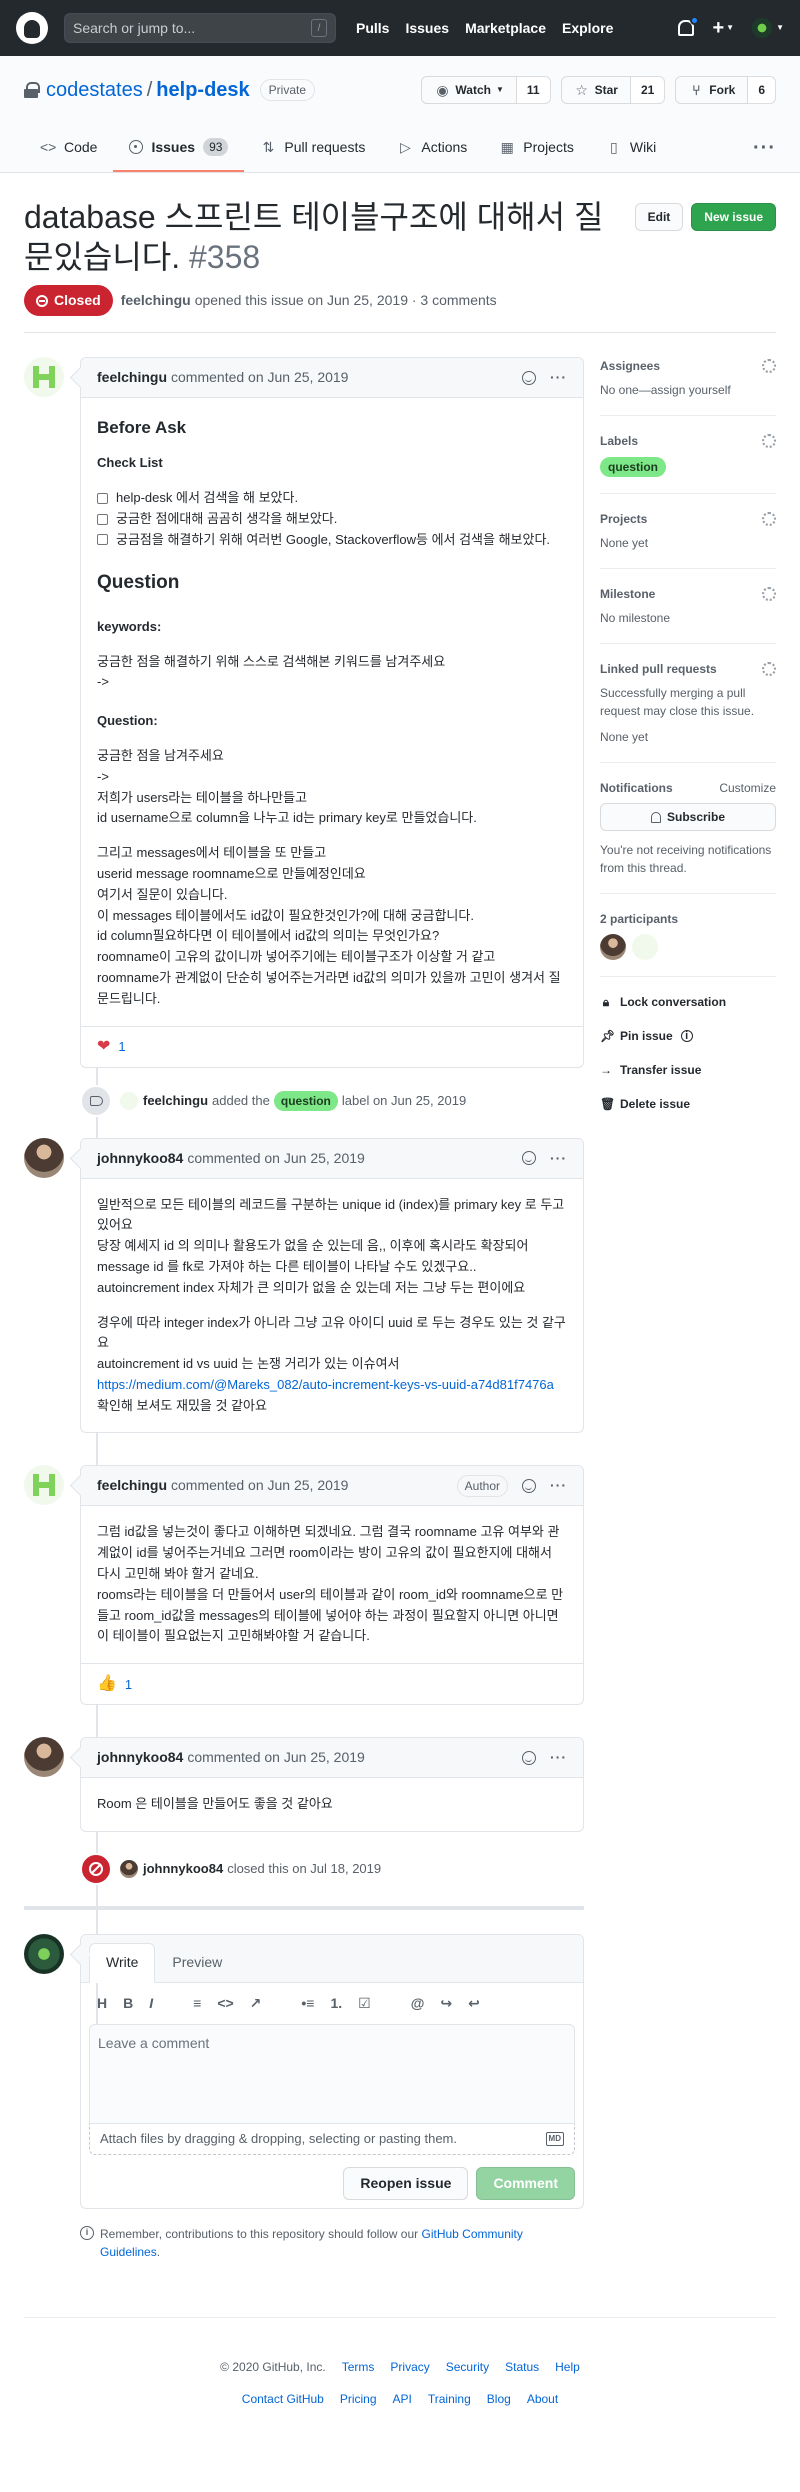 This screenshot has width=800, height=2492. I want to click on footer-link-security: Security, so click(467, 2367).